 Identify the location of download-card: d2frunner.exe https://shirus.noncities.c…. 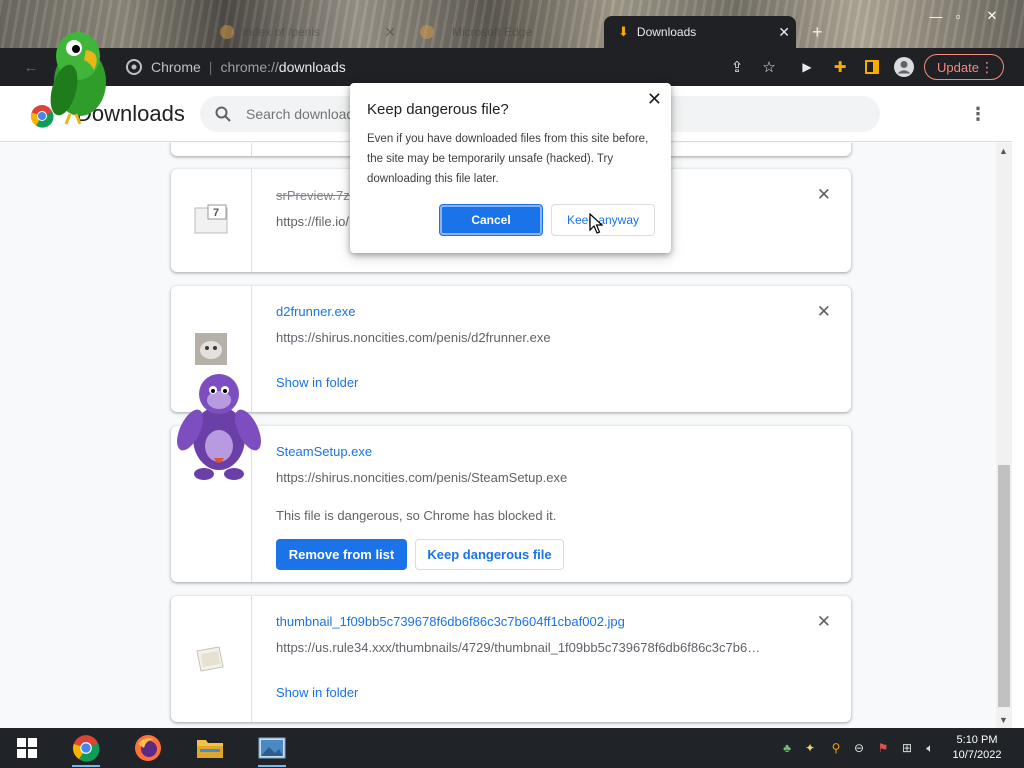
(511, 349).